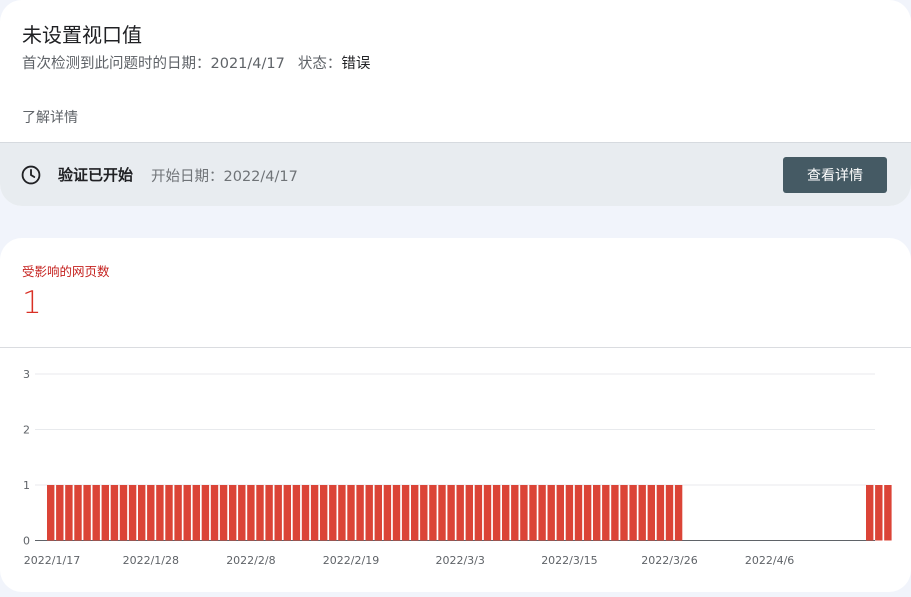  I want to click on y-tick-label: 3, so click(26, 374).